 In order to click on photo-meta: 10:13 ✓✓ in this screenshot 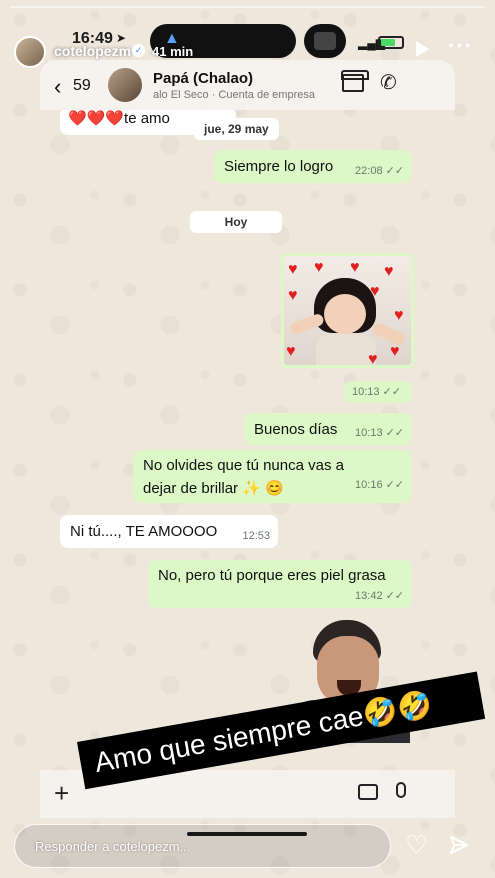, I will do `click(378, 392)`.